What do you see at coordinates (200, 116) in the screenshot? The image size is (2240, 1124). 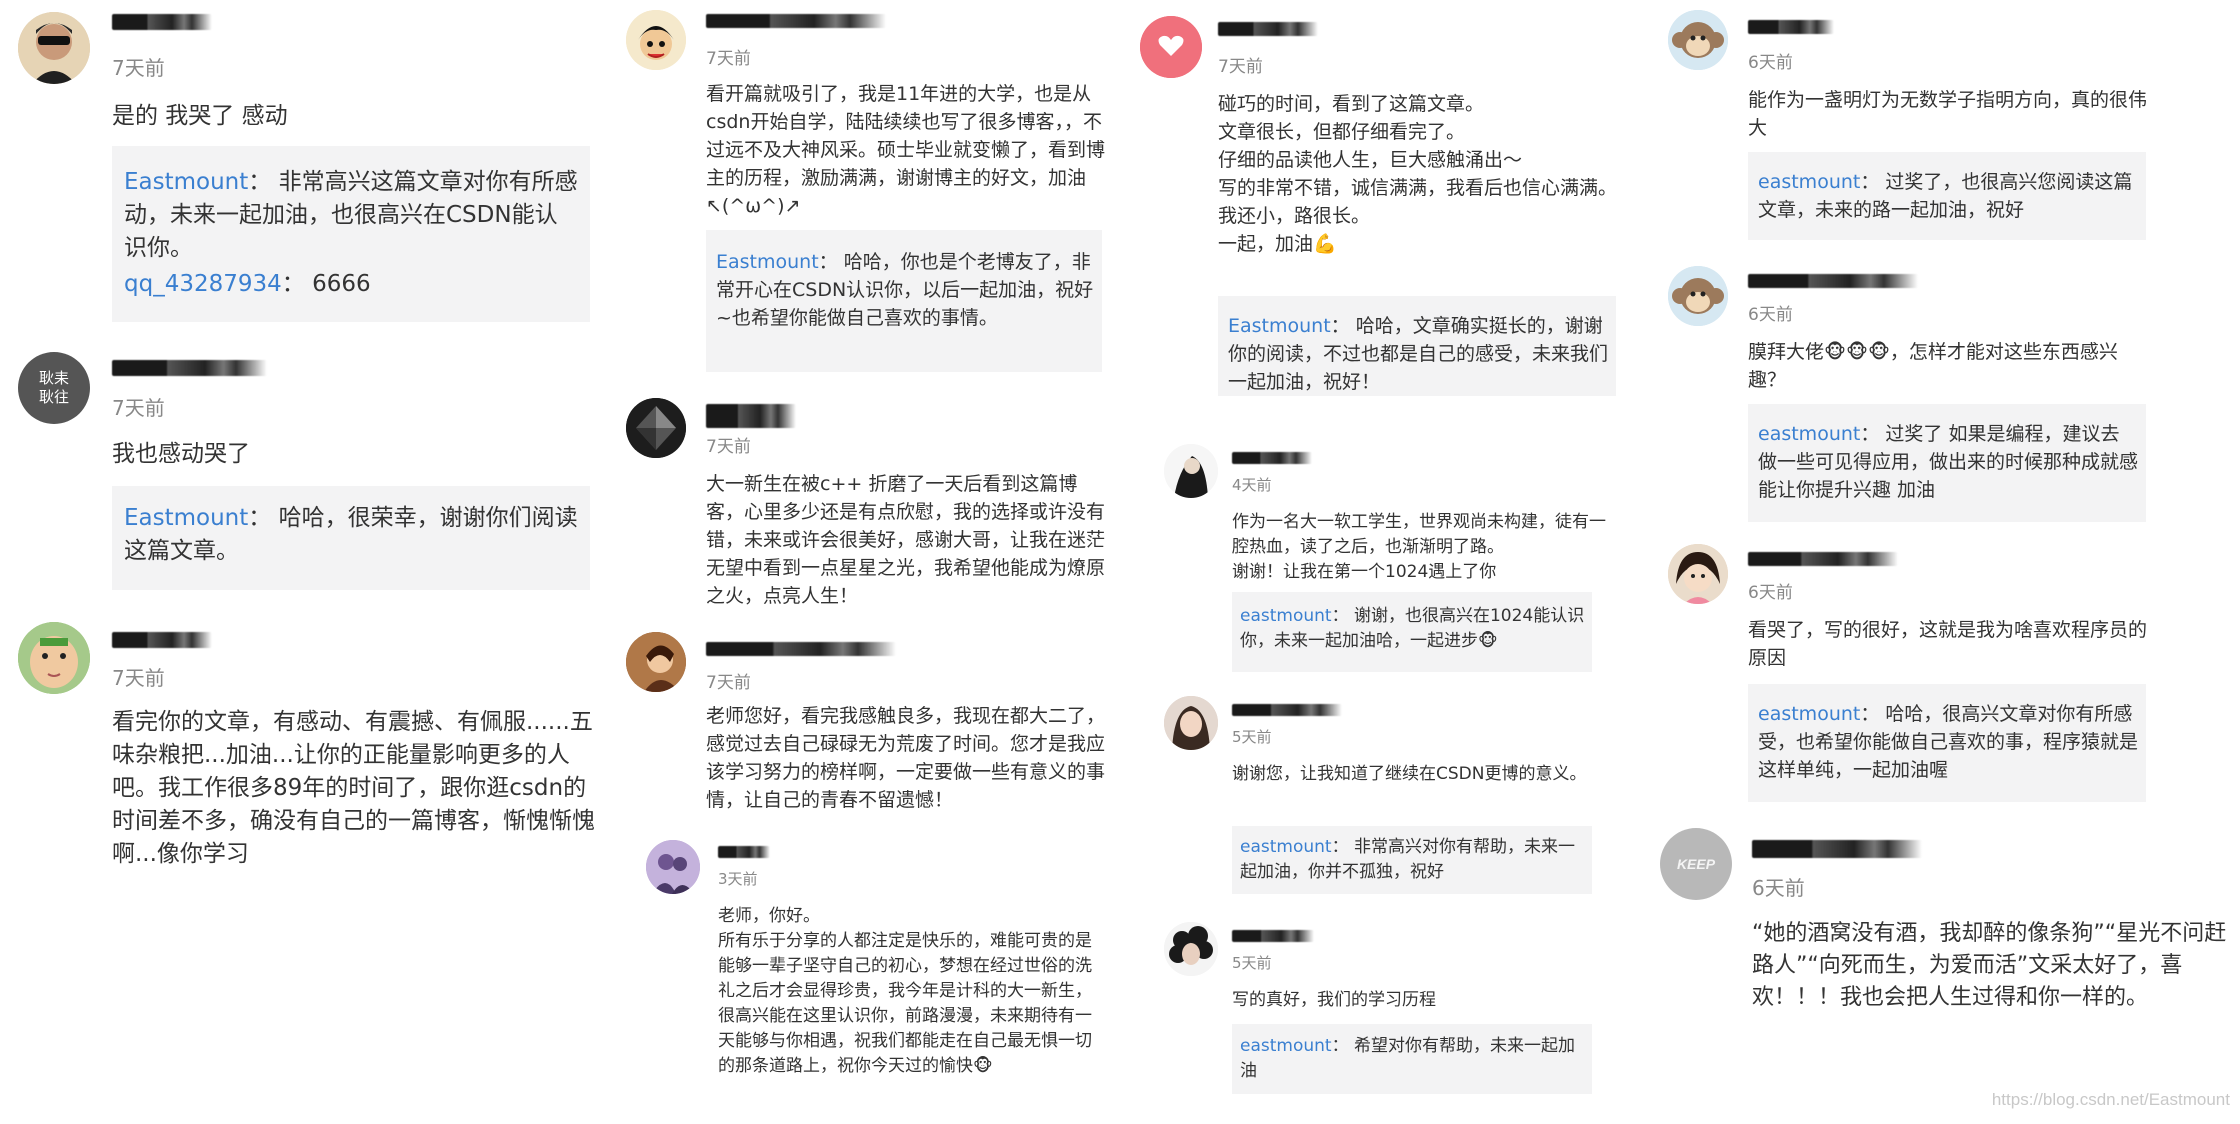 I see `comment-body: 是的 我哭了 感动` at bounding box center [200, 116].